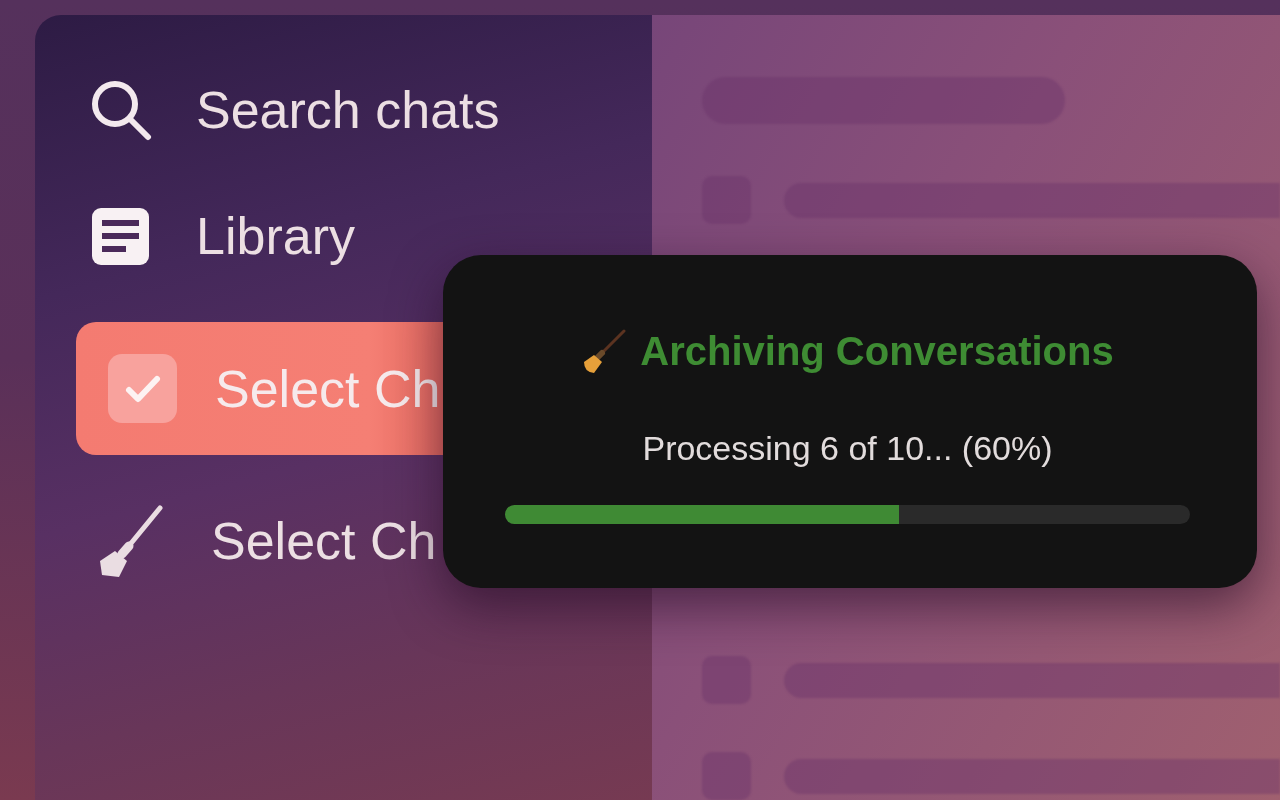 The width and height of the screenshot is (1280, 800). I want to click on document-icon, so click(120, 236).